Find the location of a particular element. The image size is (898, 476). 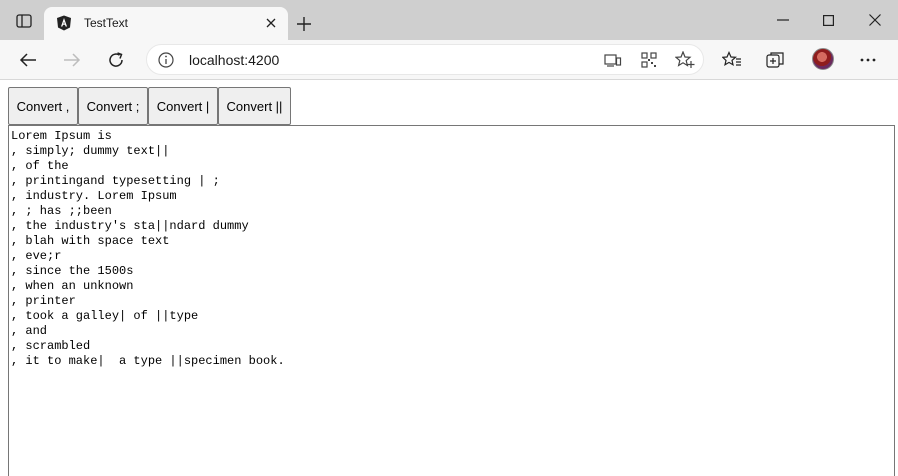

refresh-icon is located at coordinates (116, 60).